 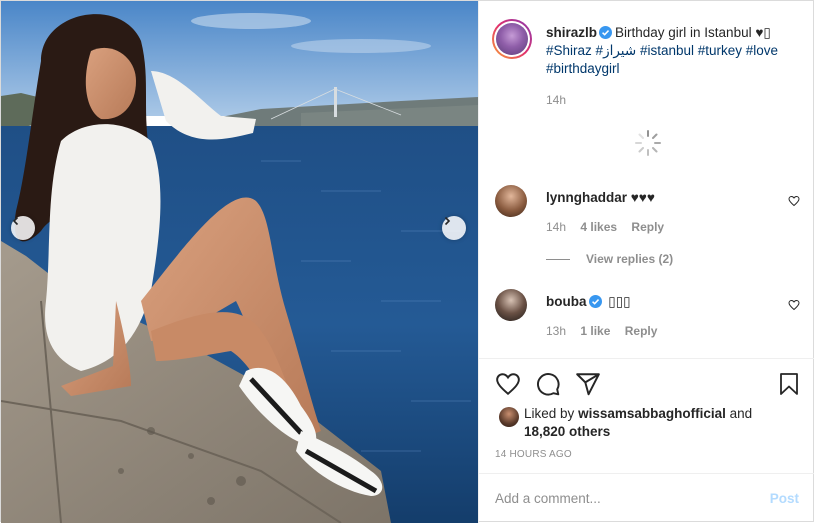 What do you see at coordinates (693, 32) in the screenshot?
I see `caption-text: Birthday girl in Istanbul ♥▯` at bounding box center [693, 32].